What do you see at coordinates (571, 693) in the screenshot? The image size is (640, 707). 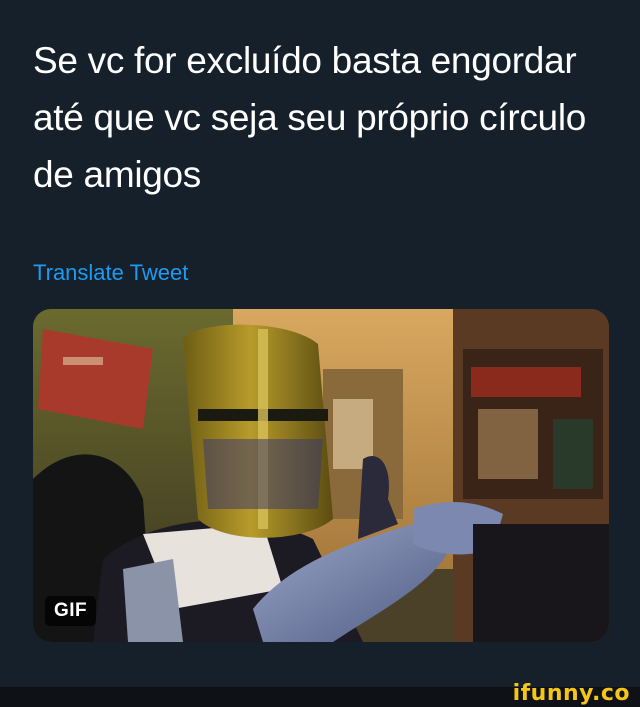 I see `ifunny-watermark: ifunny.co` at bounding box center [571, 693].